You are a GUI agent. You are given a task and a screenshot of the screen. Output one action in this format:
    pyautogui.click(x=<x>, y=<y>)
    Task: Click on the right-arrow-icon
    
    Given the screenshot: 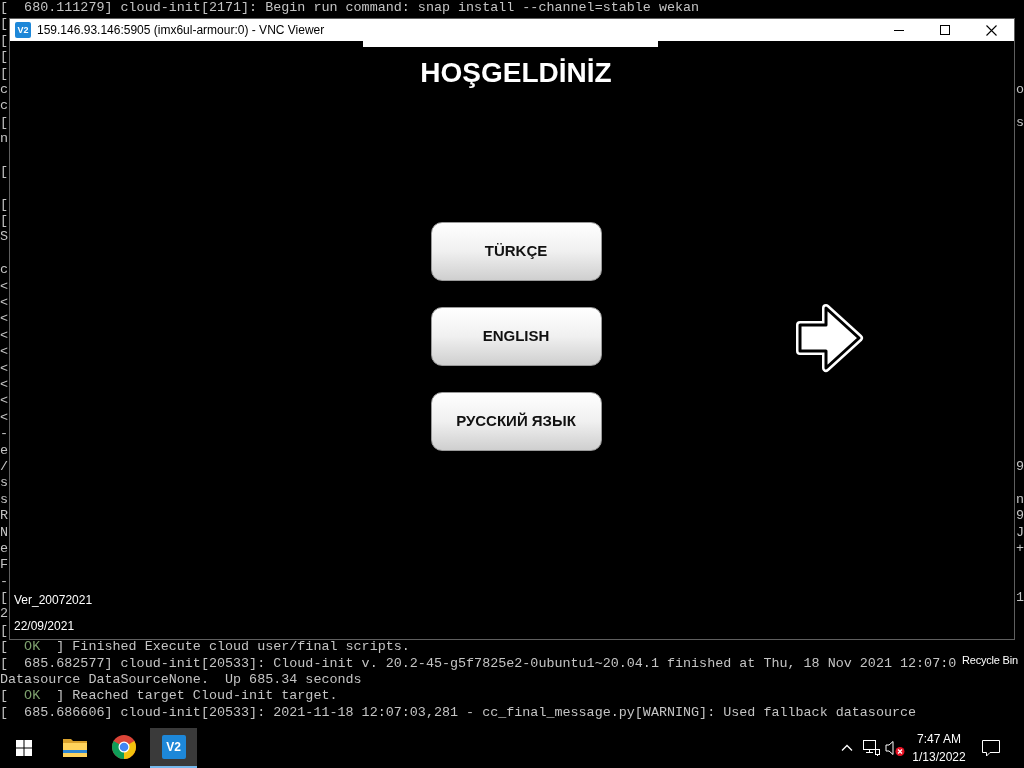 What is the action you would take?
    pyautogui.click(x=829, y=338)
    